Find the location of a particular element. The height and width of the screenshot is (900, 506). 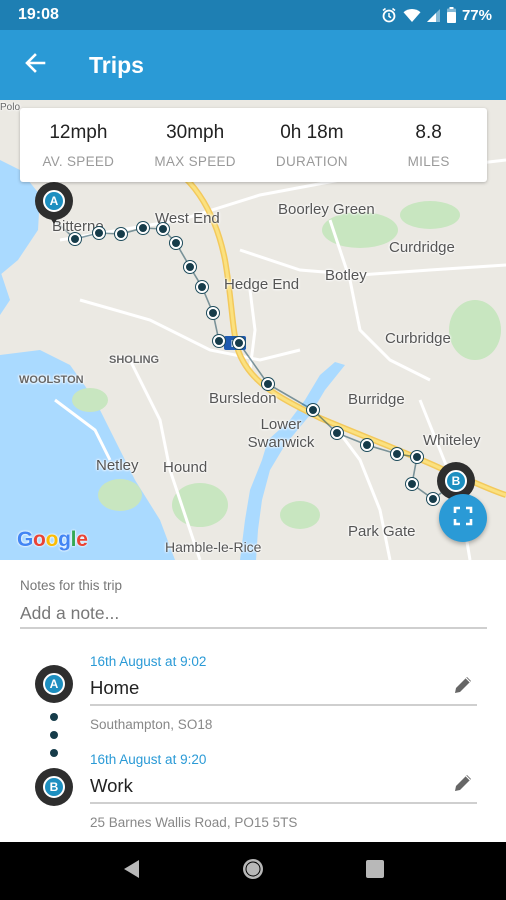

stop-address: 25 Barnes Wallis Road, PO15 5TS is located at coordinates (194, 822).